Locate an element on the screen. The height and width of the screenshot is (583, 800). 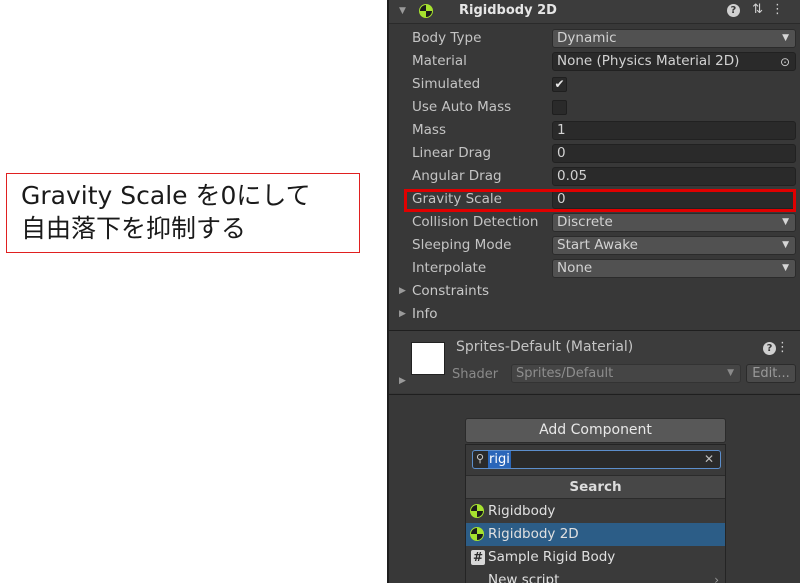
row-sleeping-mode: Sleeping Mode Start Awake ▼ is located at coordinates (594, 245).